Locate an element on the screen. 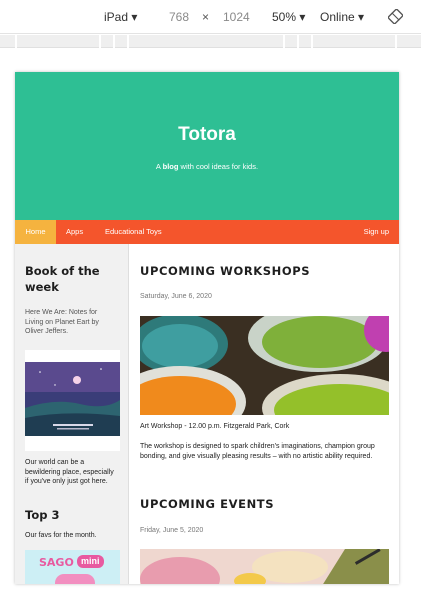 The image size is (421, 600). top-3-description: Our favs for the month. is located at coordinates (61, 535).